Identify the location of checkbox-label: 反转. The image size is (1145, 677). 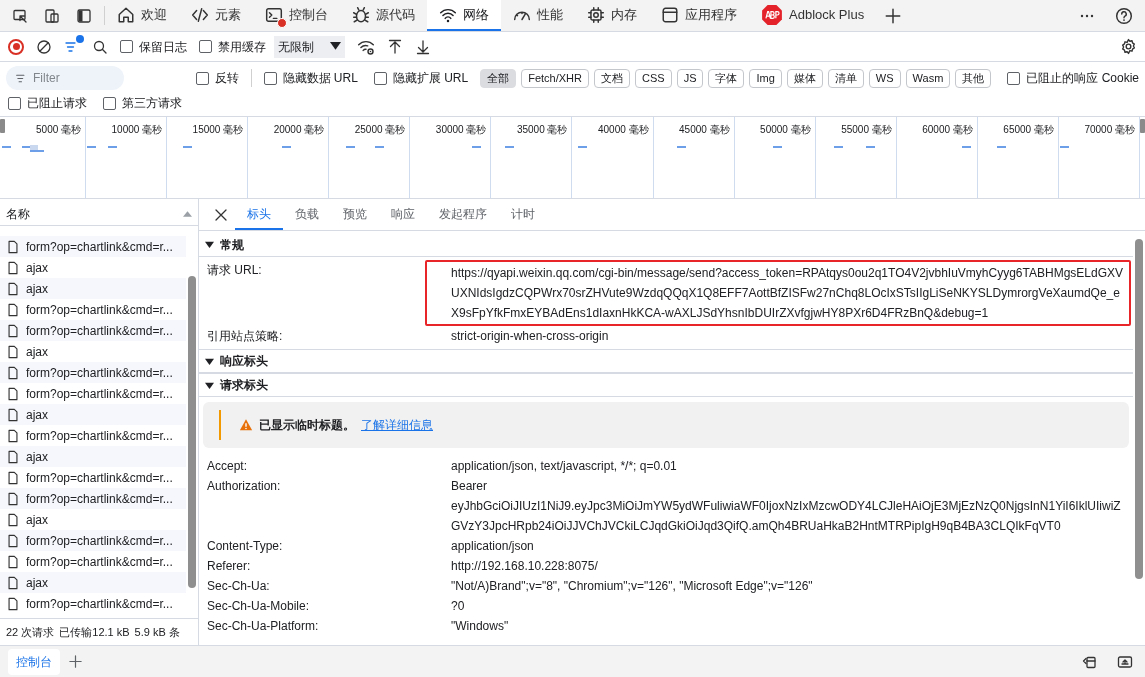
(226, 78).